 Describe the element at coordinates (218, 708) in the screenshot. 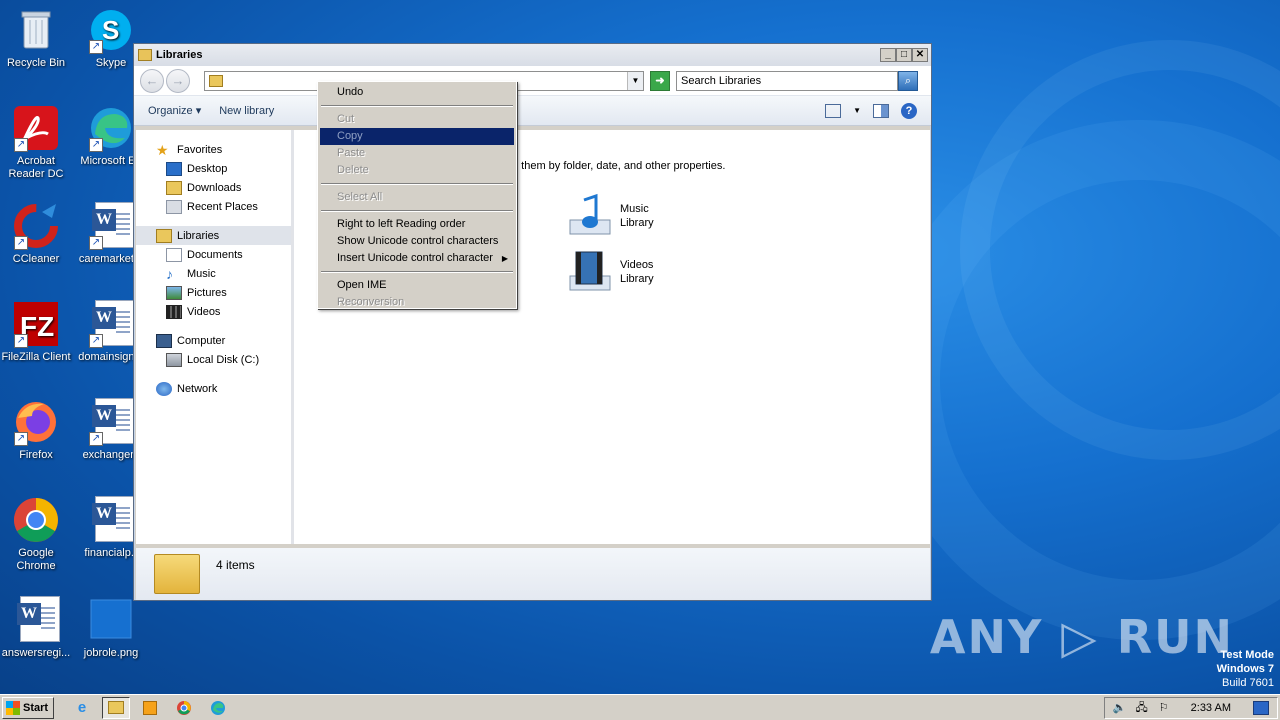

I see `taskbar-edge` at that location.